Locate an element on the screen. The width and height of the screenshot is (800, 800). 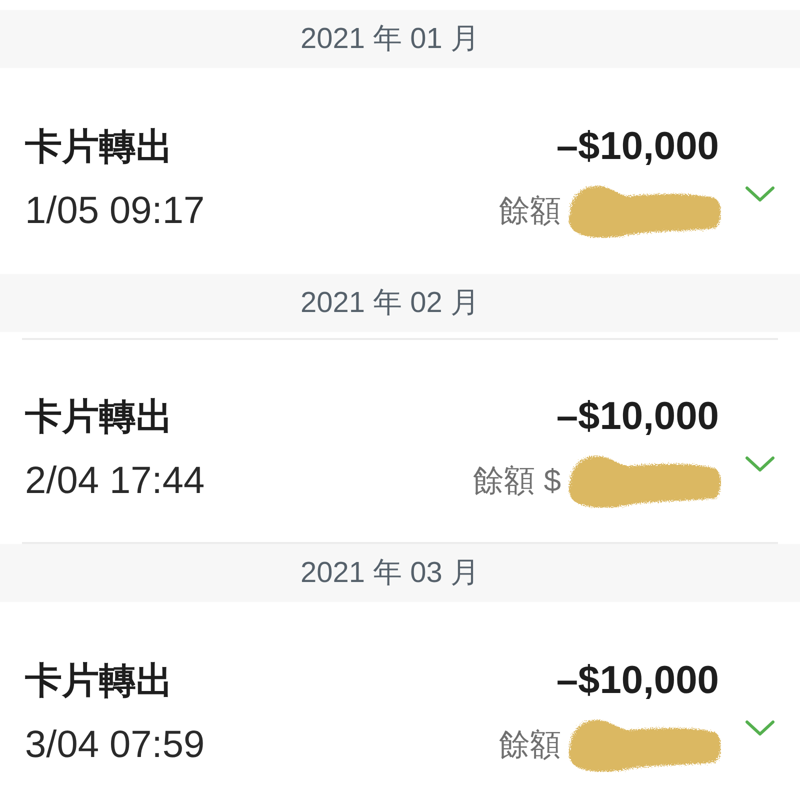
transaction-time: 2/04 17:44 is located at coordinates (115, 481).